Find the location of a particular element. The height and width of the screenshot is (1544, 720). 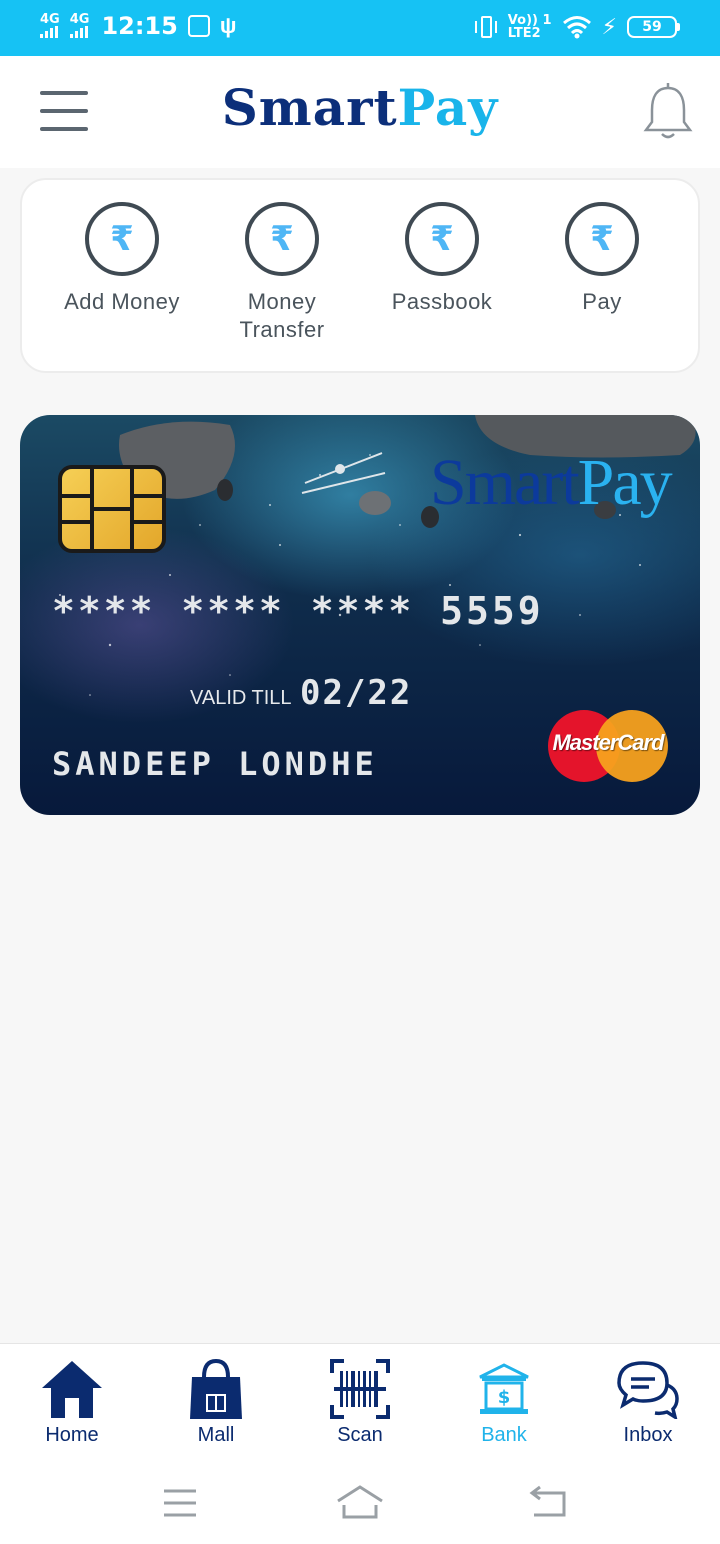

signal-strength-icon: 4G is located at coordinates (50, 25).